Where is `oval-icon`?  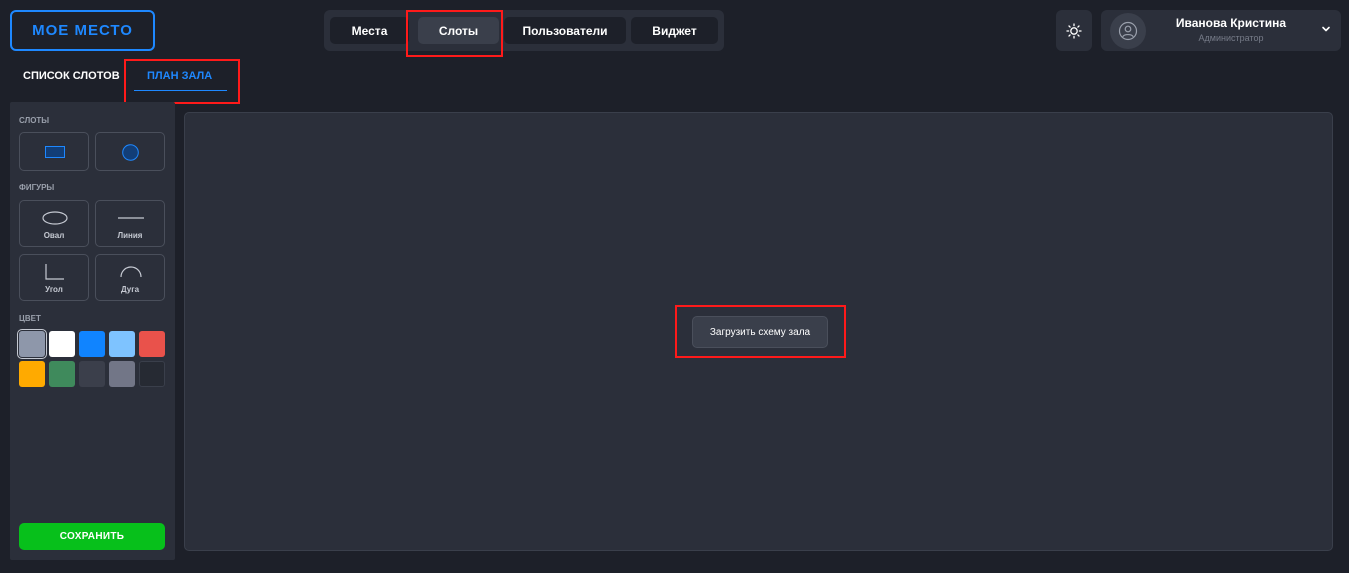 oval-icon is located at coordinates (55, 218).